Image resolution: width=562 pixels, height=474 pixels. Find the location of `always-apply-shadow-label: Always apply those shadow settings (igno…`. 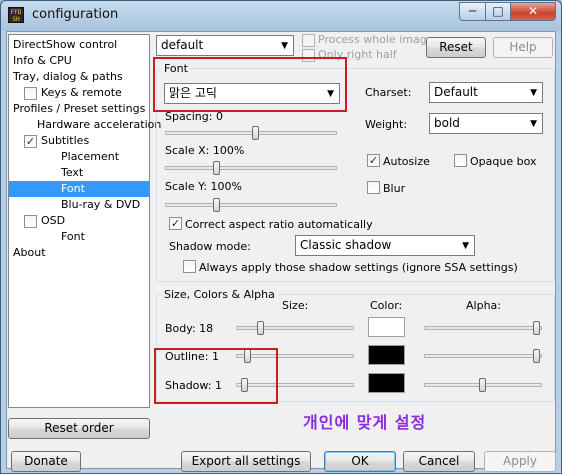

always-apply-shadow-label: Always apply those shadow settings (igno… is located at coordinates (358, 267).